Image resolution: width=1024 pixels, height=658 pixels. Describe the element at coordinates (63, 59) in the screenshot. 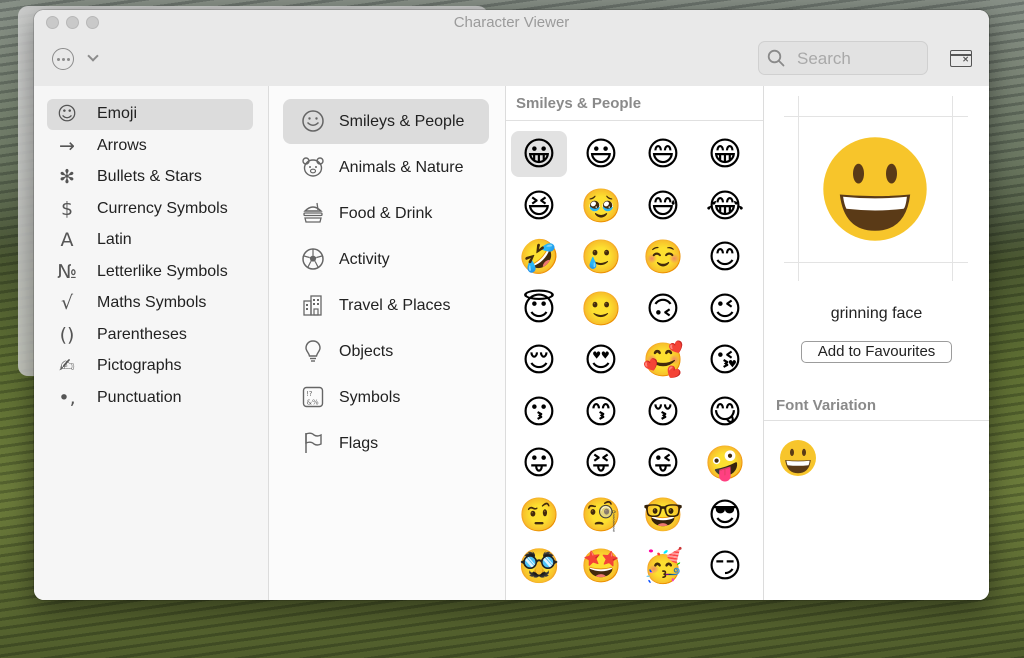

I see `more-options-icon` at that location.